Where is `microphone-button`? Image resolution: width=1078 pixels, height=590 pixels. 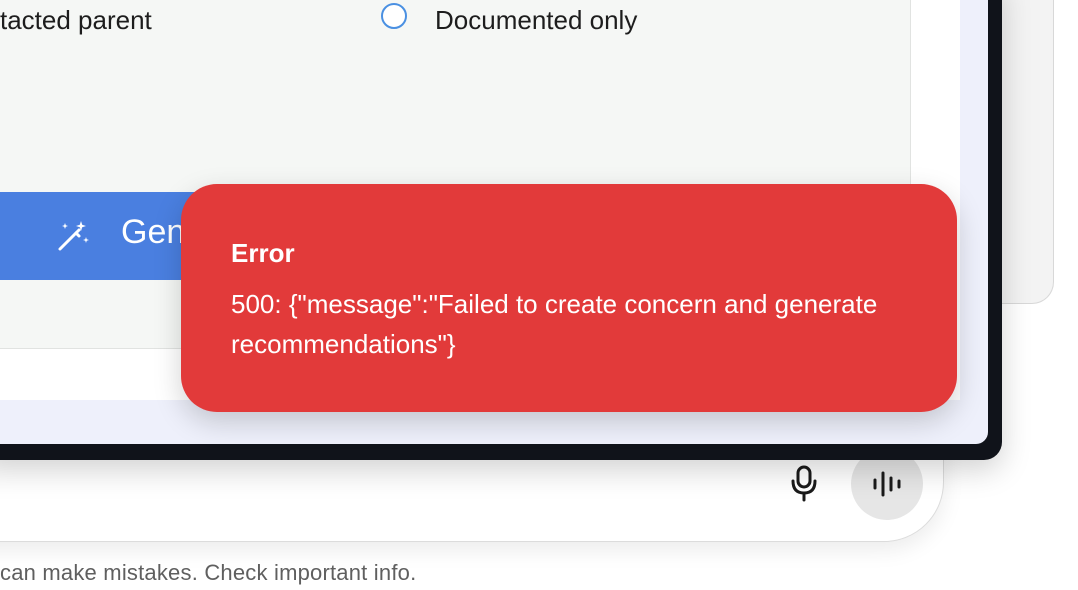 microphone-button is located at coordinates (804, 484).